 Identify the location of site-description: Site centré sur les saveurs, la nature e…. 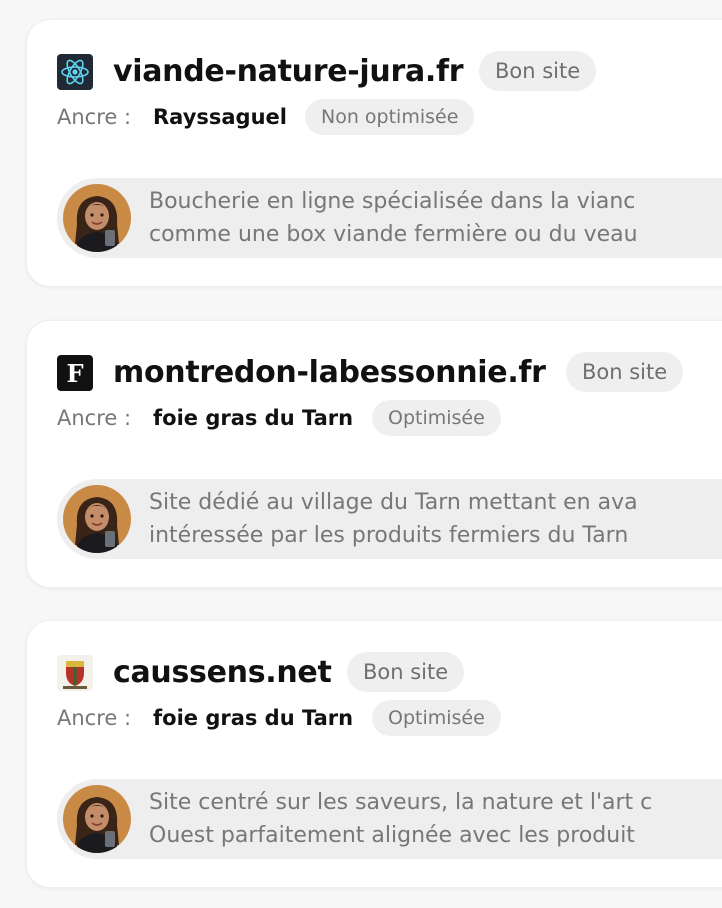
(435, 819).